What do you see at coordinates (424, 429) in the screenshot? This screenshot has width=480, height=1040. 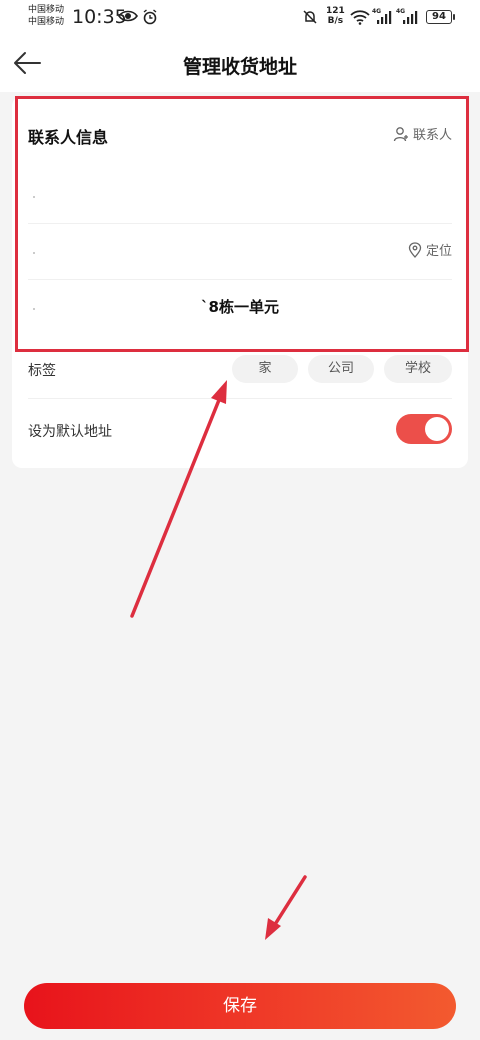 I see `default-address-toggle` at bounding box center [424, 429].